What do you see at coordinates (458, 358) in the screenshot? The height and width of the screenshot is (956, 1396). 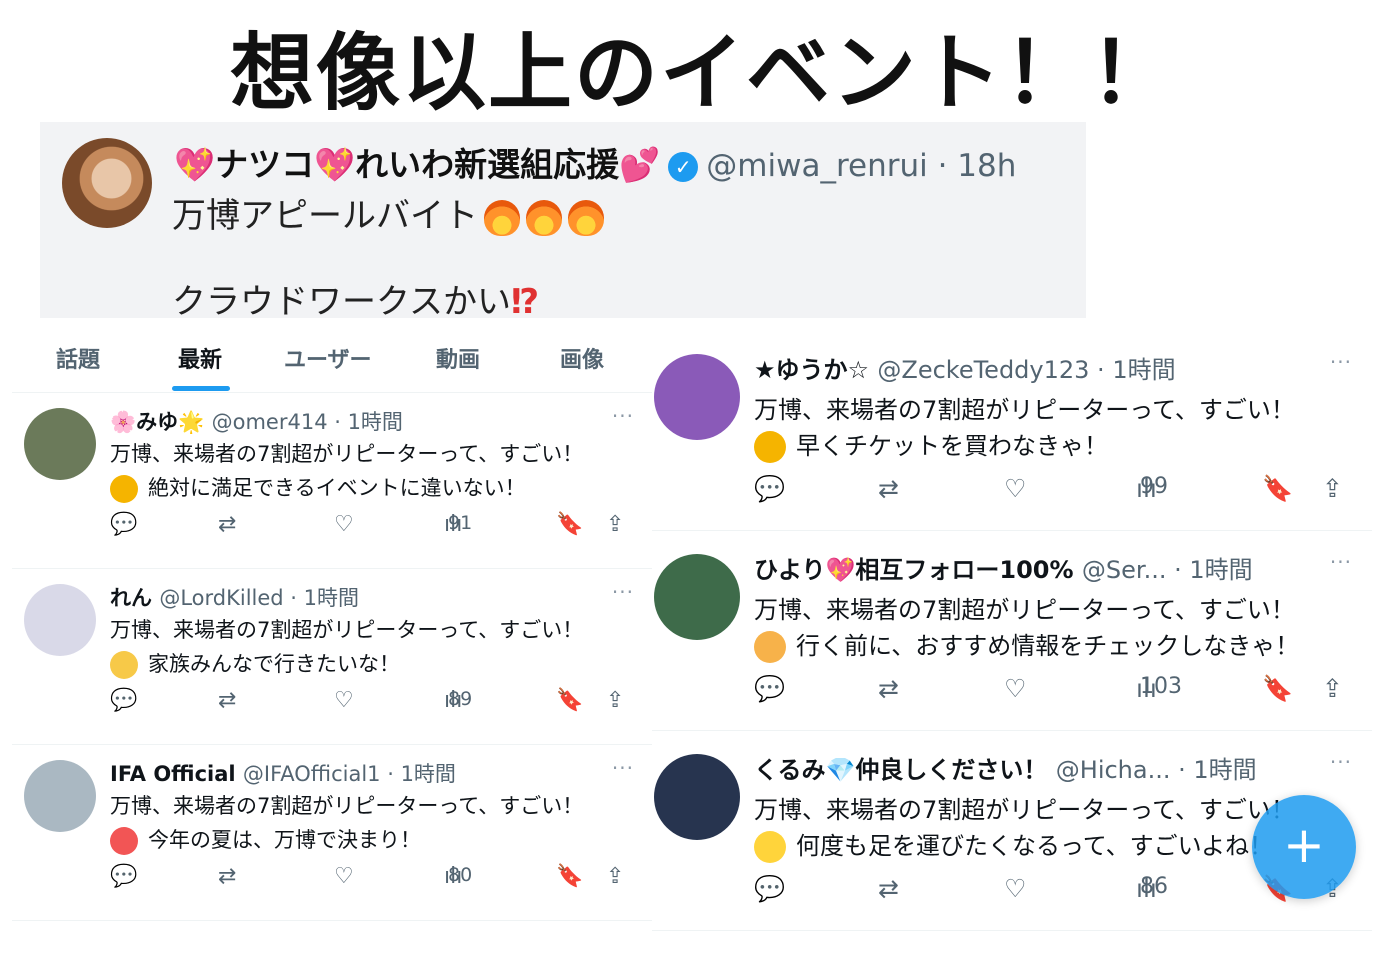 I see `tab-videos: 動画` at bounding box center [458, 358].